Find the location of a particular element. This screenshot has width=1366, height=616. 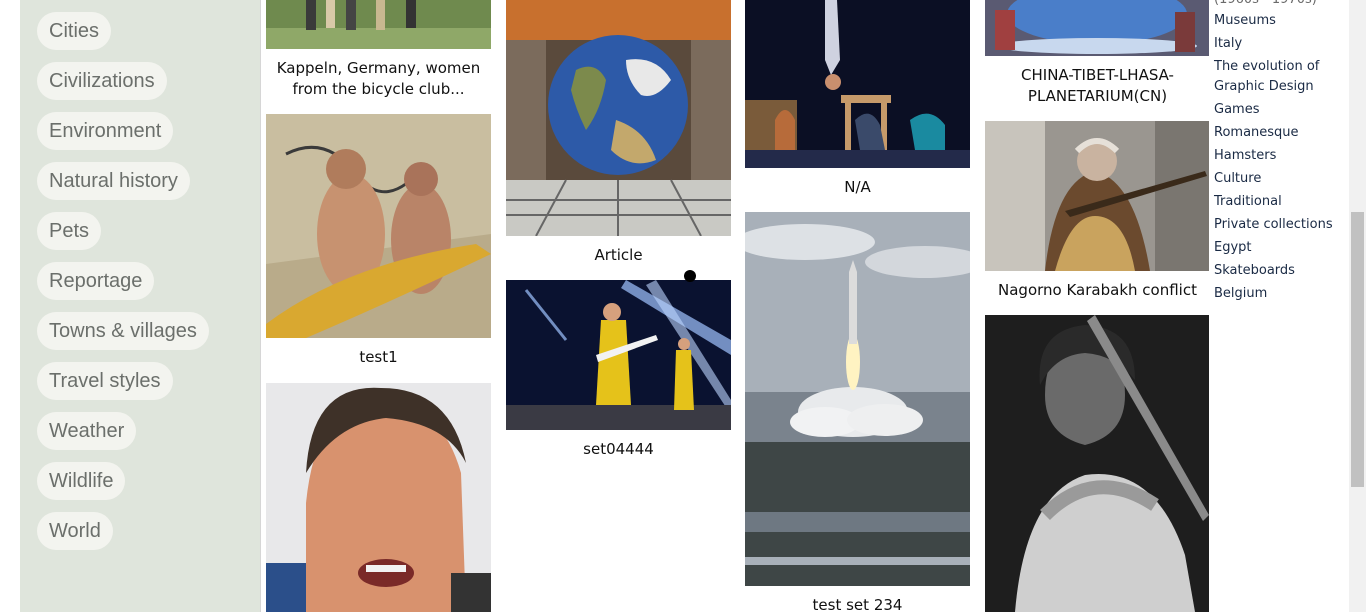

tag-link: Museums is located at coordinates (1279, 21).